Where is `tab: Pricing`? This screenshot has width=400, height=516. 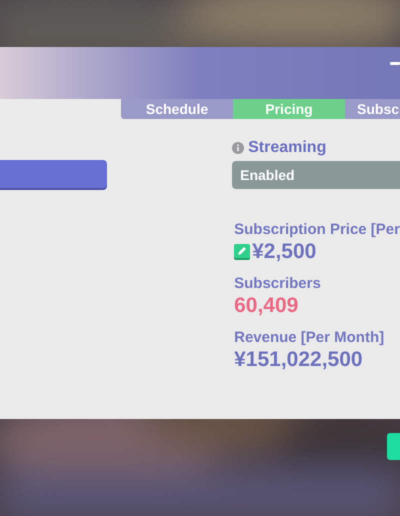
tab: Pricing is located at coordinates (289, 109).